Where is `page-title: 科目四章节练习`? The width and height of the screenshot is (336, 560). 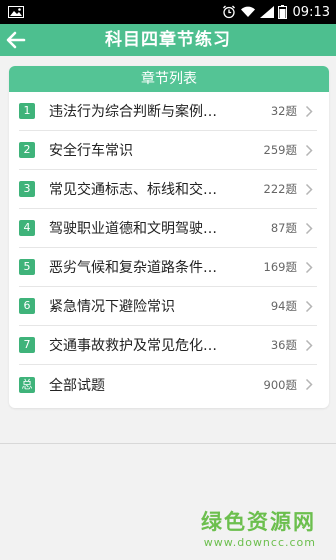 page-title: 科目四章节练习 is located at coordinates (168, 40).